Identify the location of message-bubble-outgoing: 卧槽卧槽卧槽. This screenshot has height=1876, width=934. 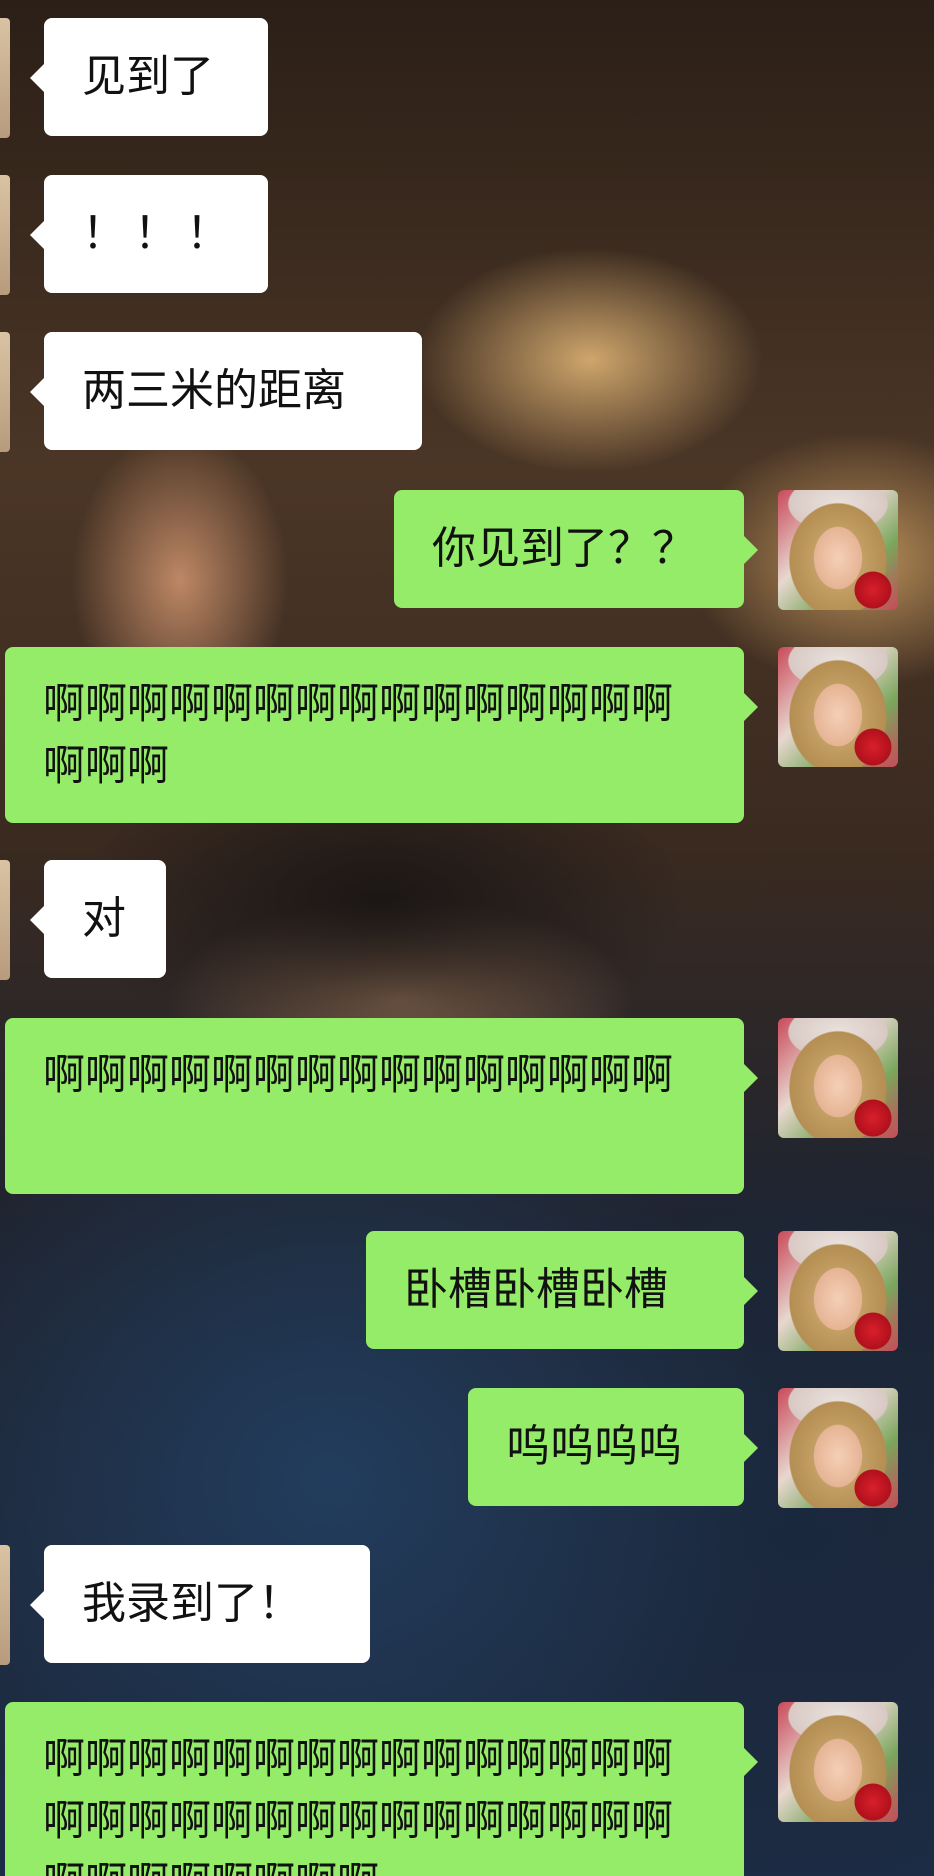
(562, 1290).